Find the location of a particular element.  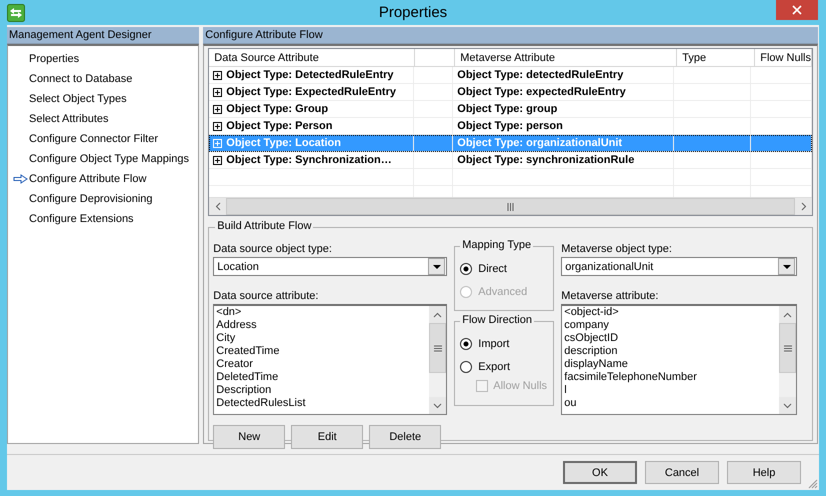

attribute-listbox: <dn> Address City CreatedTime Creator DeletedTime Description DetectedRulesList is located at coordinates (330, 359).